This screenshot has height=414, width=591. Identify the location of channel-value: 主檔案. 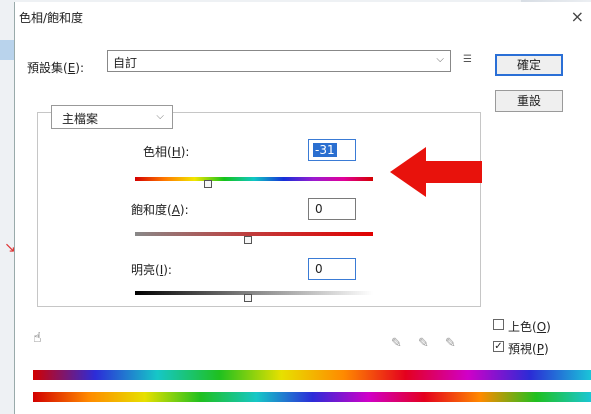
(80, 119).